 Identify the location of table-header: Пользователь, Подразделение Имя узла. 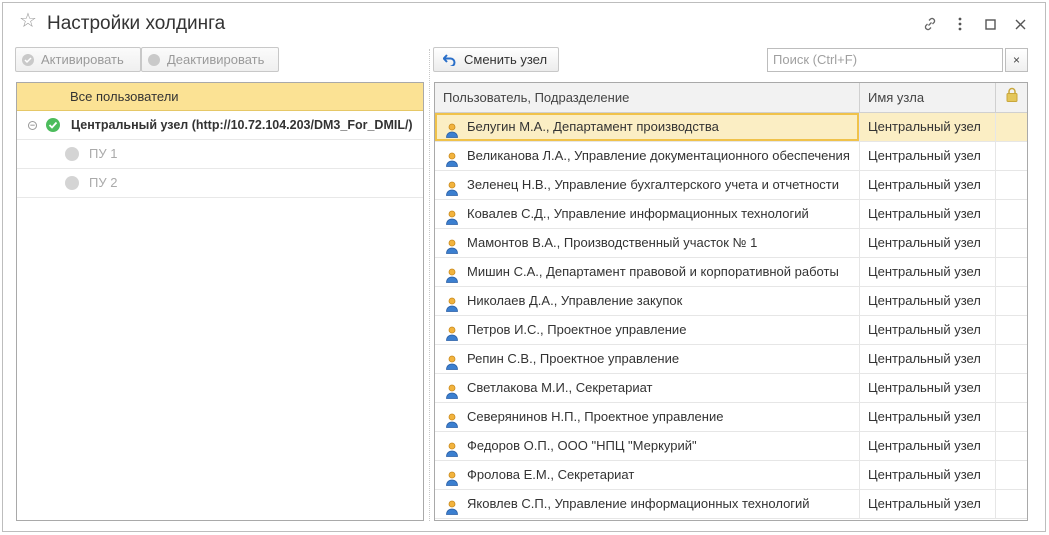
(731, 98).